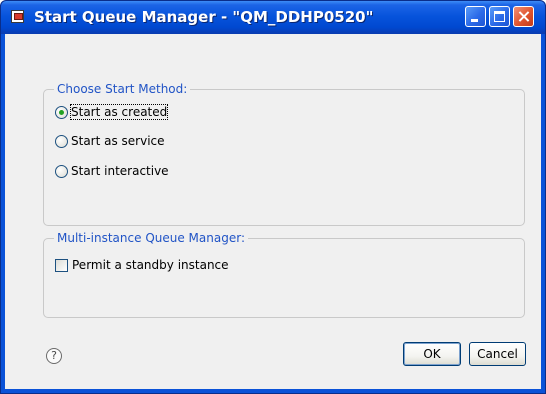 Image resolution: width=546 pixels, height=394 pixels. What do you see at coordinates (150, 265) in the screenshot?
I see `permit-standby-label: Permit a standby instance` at bounding box center [150, 265].